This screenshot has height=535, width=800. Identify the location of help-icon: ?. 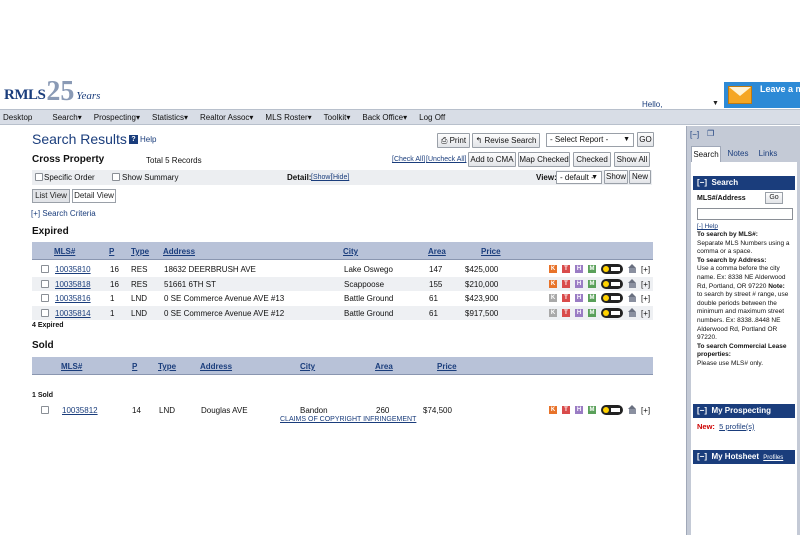
(133, 139).